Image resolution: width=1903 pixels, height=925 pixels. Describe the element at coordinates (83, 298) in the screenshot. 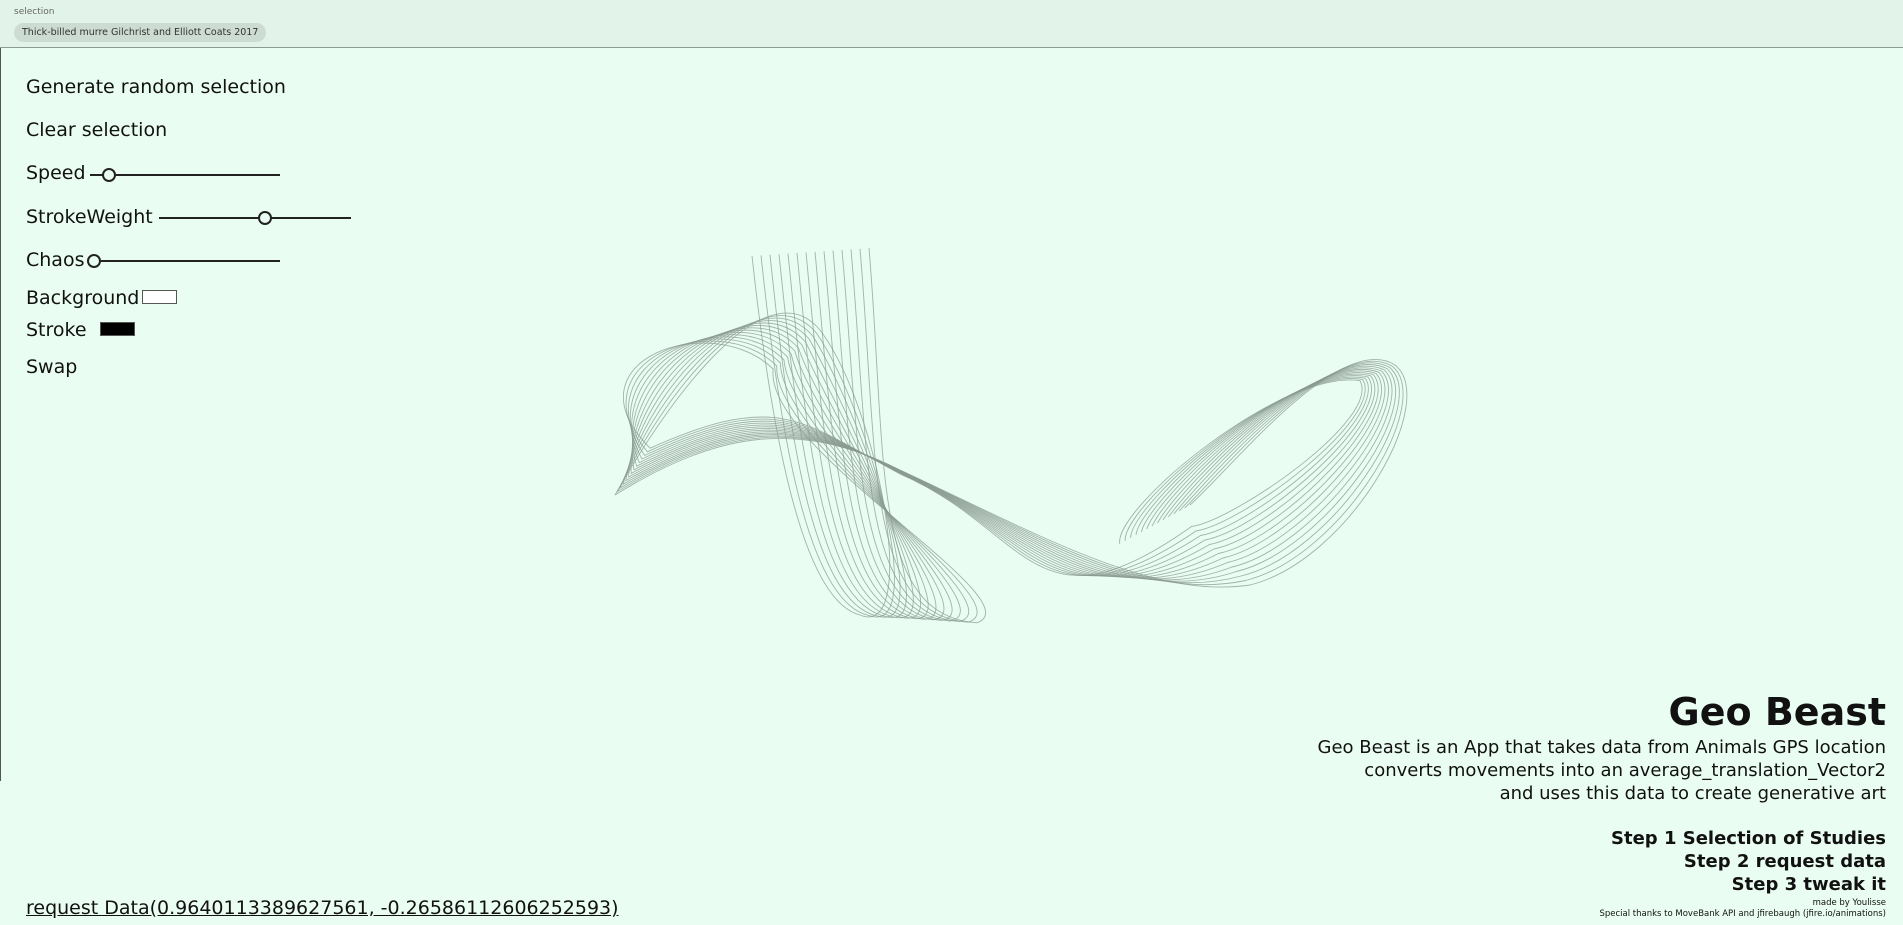

I see `background-label: Background` at that location.